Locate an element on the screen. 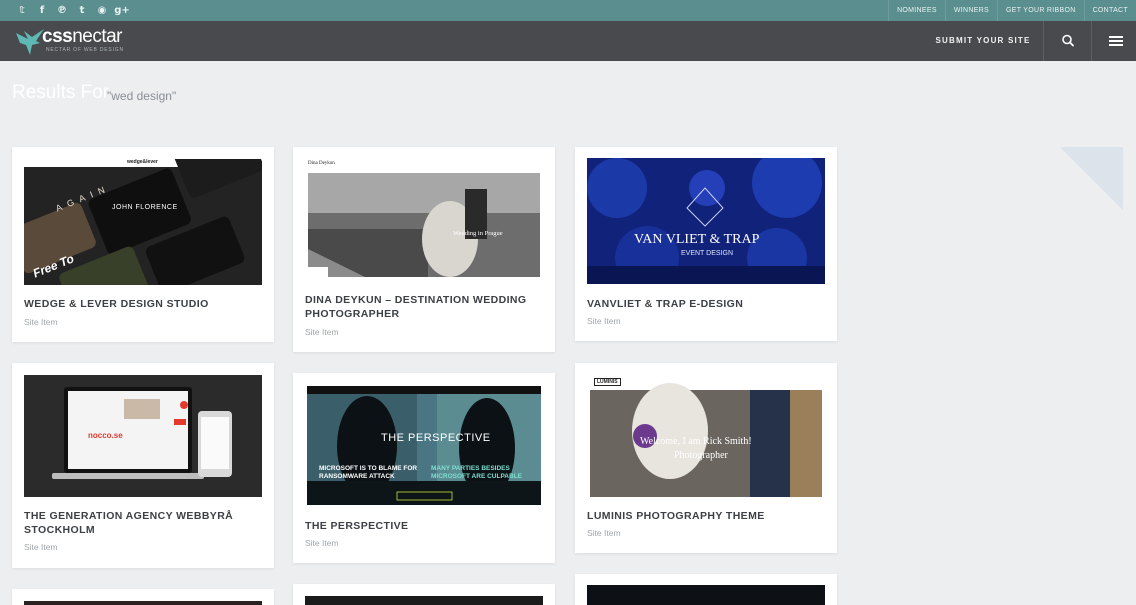  search-icon is located at coordinates (1068, 40).